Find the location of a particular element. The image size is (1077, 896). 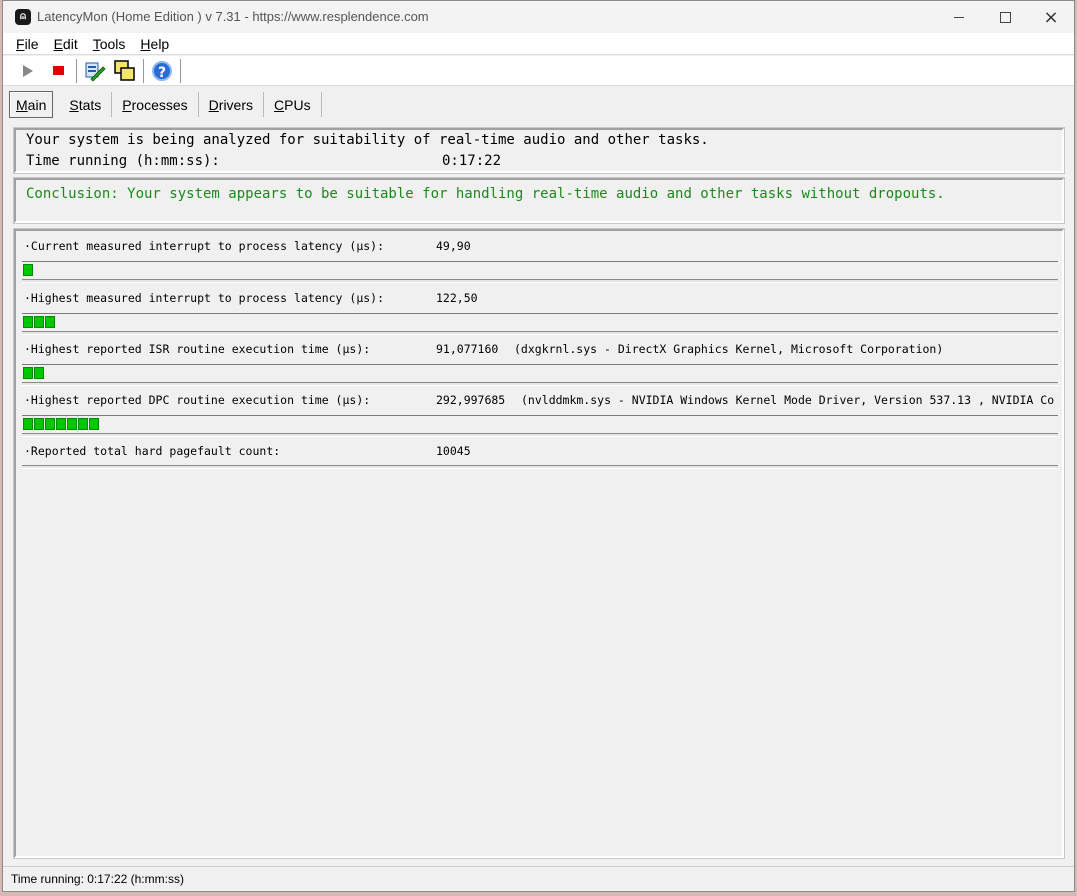

tab-main: Main is located at coordinates (31, 104).